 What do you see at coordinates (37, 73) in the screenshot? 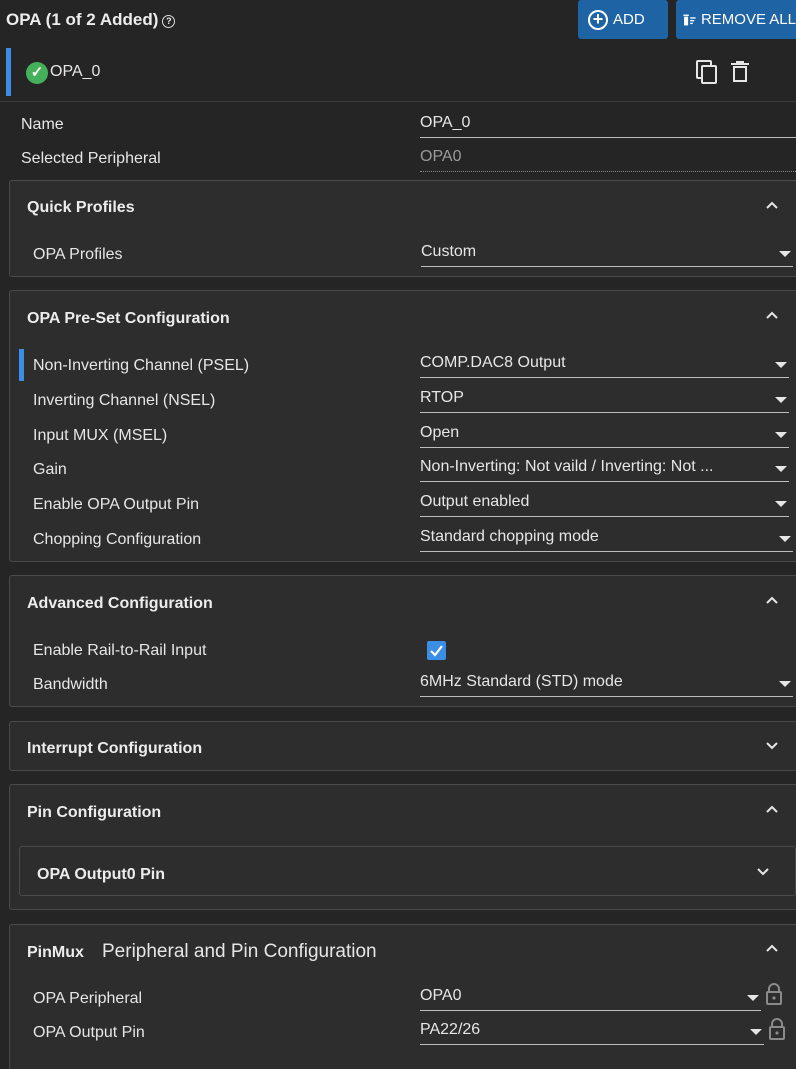
I see `check-circle-icon: ✓` at bounding box center [37, 73].